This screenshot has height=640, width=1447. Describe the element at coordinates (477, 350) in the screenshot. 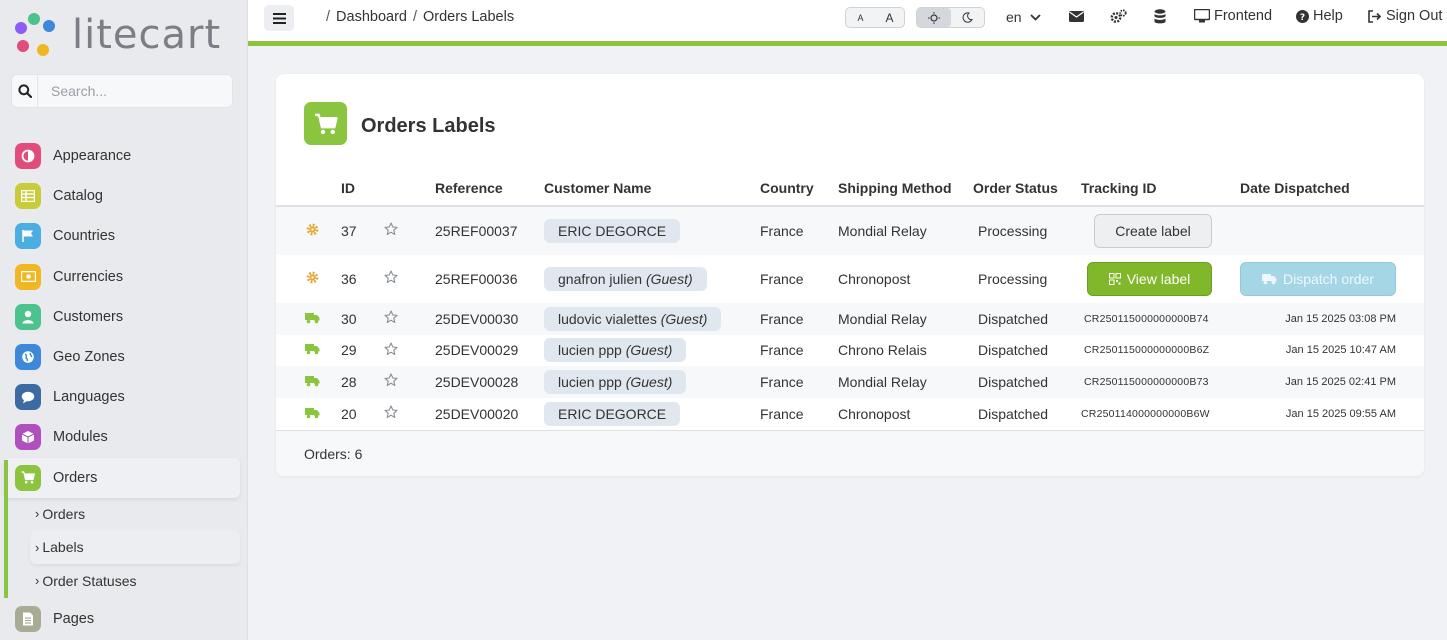

I see `order-reference: 25DEV00029` at that location.